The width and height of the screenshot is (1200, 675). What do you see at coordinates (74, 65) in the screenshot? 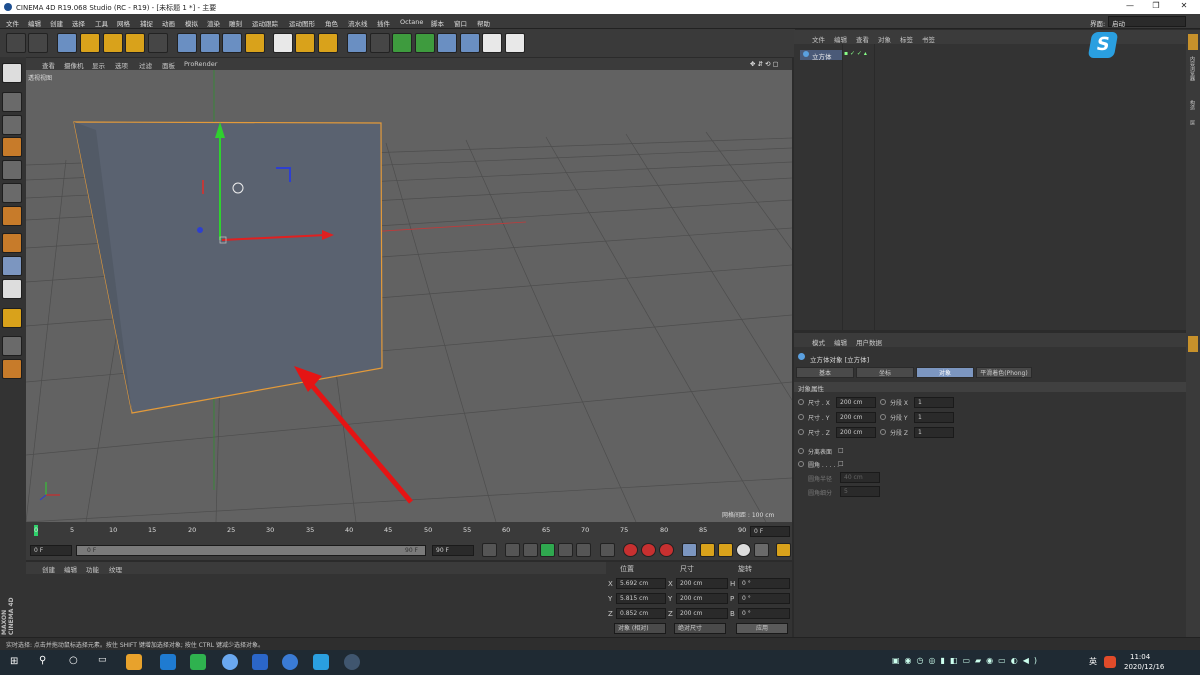
I see `vp-menu-camera: 摄像机` at bounding box center [74, 65].